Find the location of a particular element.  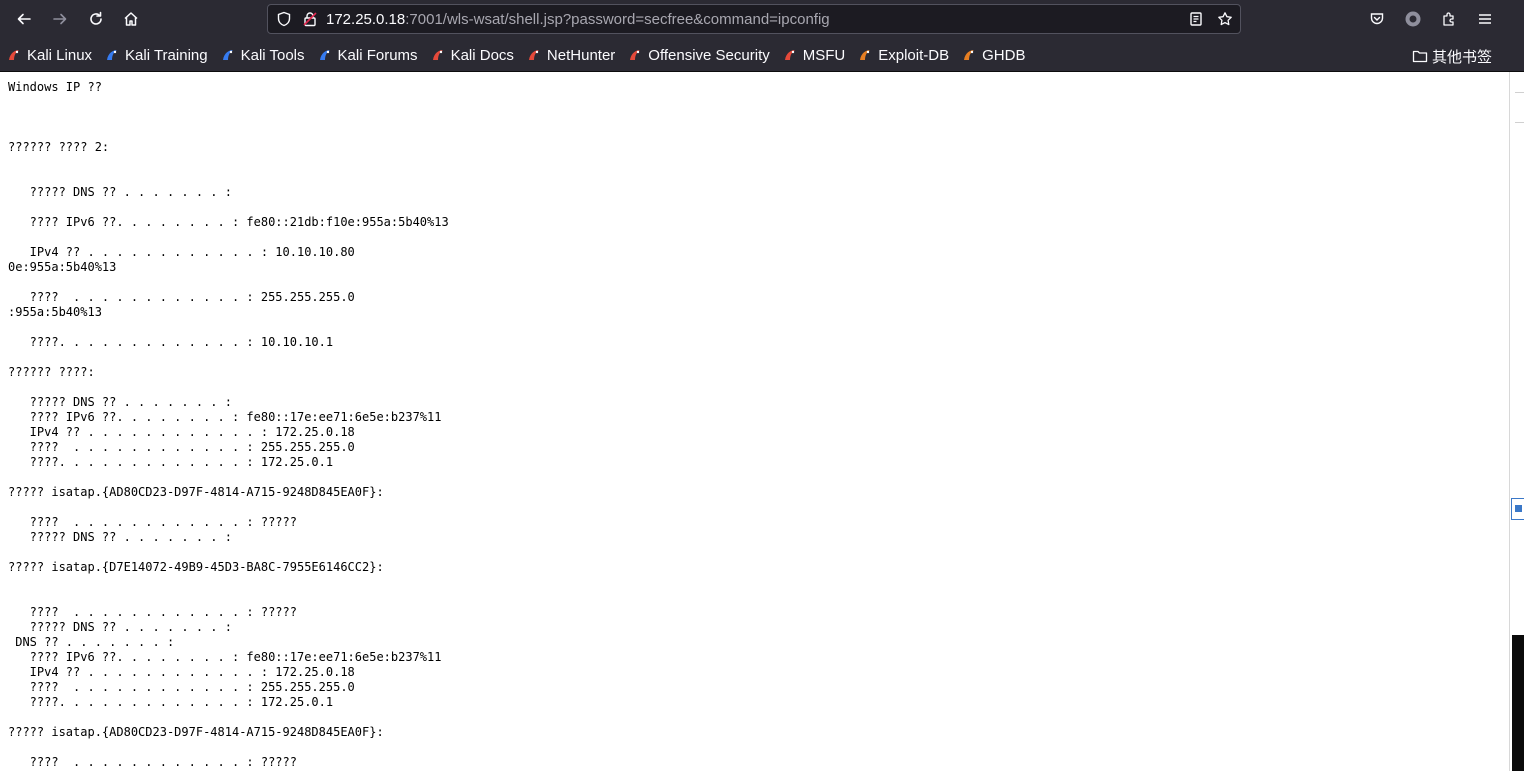

other-bookmarks-label: 其他书签 is located at coordinates (1461, 57).